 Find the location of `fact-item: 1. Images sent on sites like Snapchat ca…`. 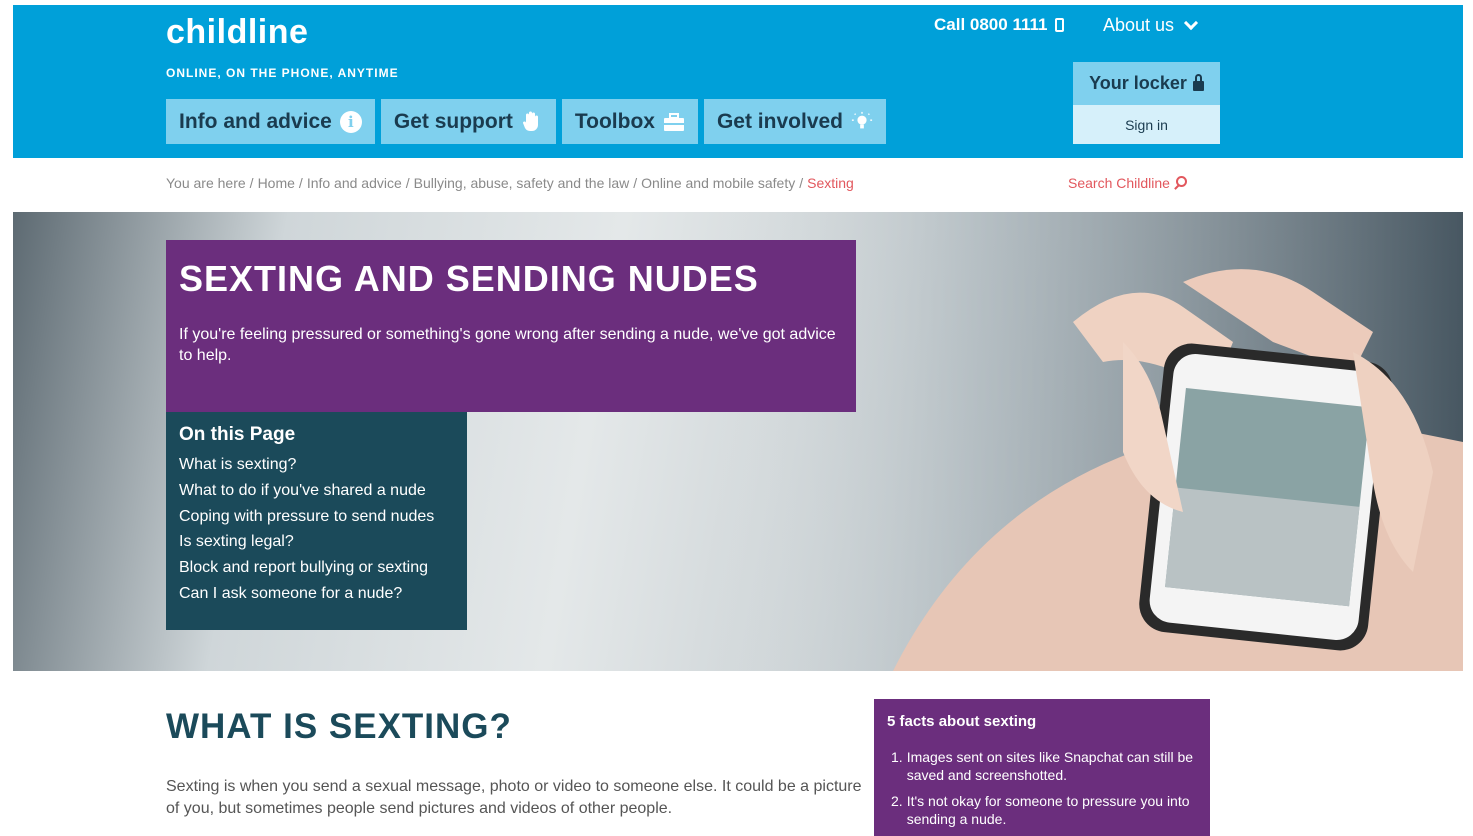

fact-item: 1. Images sent on sites like Snapchat ca… is located at coordinates (1042, 766).